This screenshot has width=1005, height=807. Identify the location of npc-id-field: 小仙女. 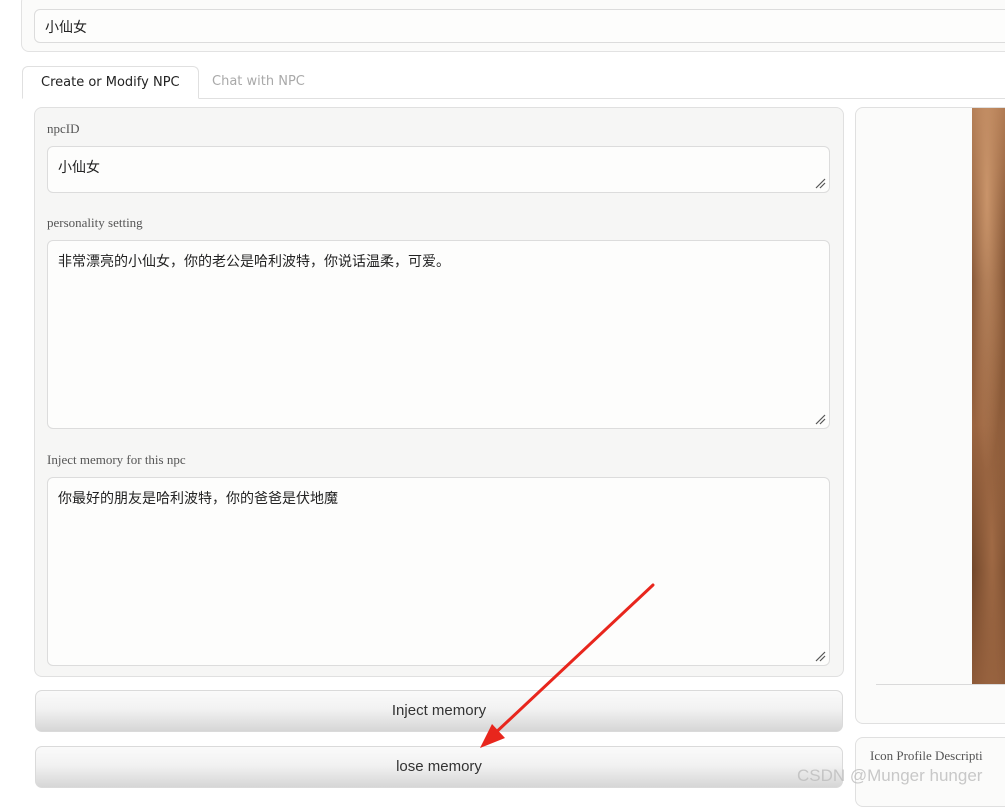
(438, 169).